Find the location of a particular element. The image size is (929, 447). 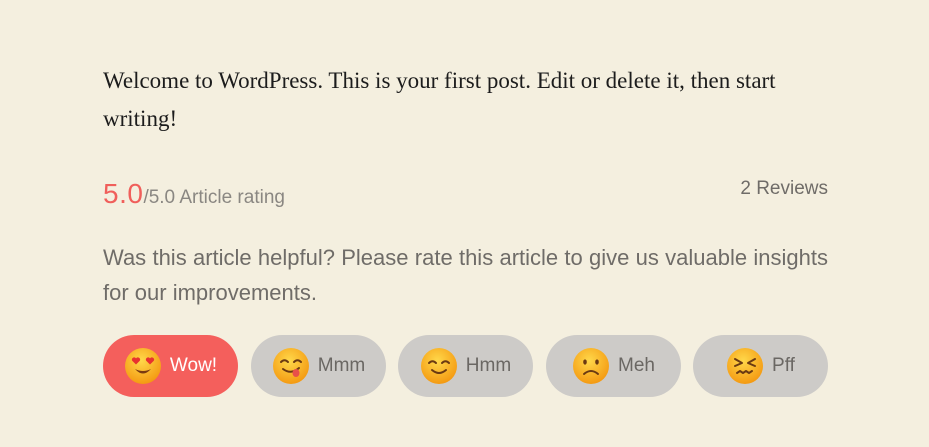

wow-button: Wow! is located at coordinates (170, 366).